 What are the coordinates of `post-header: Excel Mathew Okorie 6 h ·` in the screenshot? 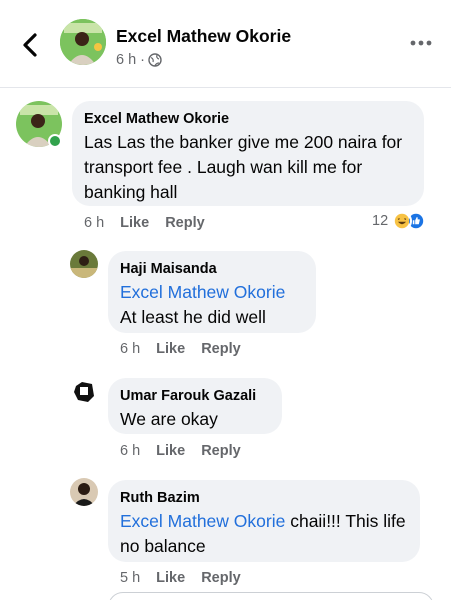 It's located at (225, 44).